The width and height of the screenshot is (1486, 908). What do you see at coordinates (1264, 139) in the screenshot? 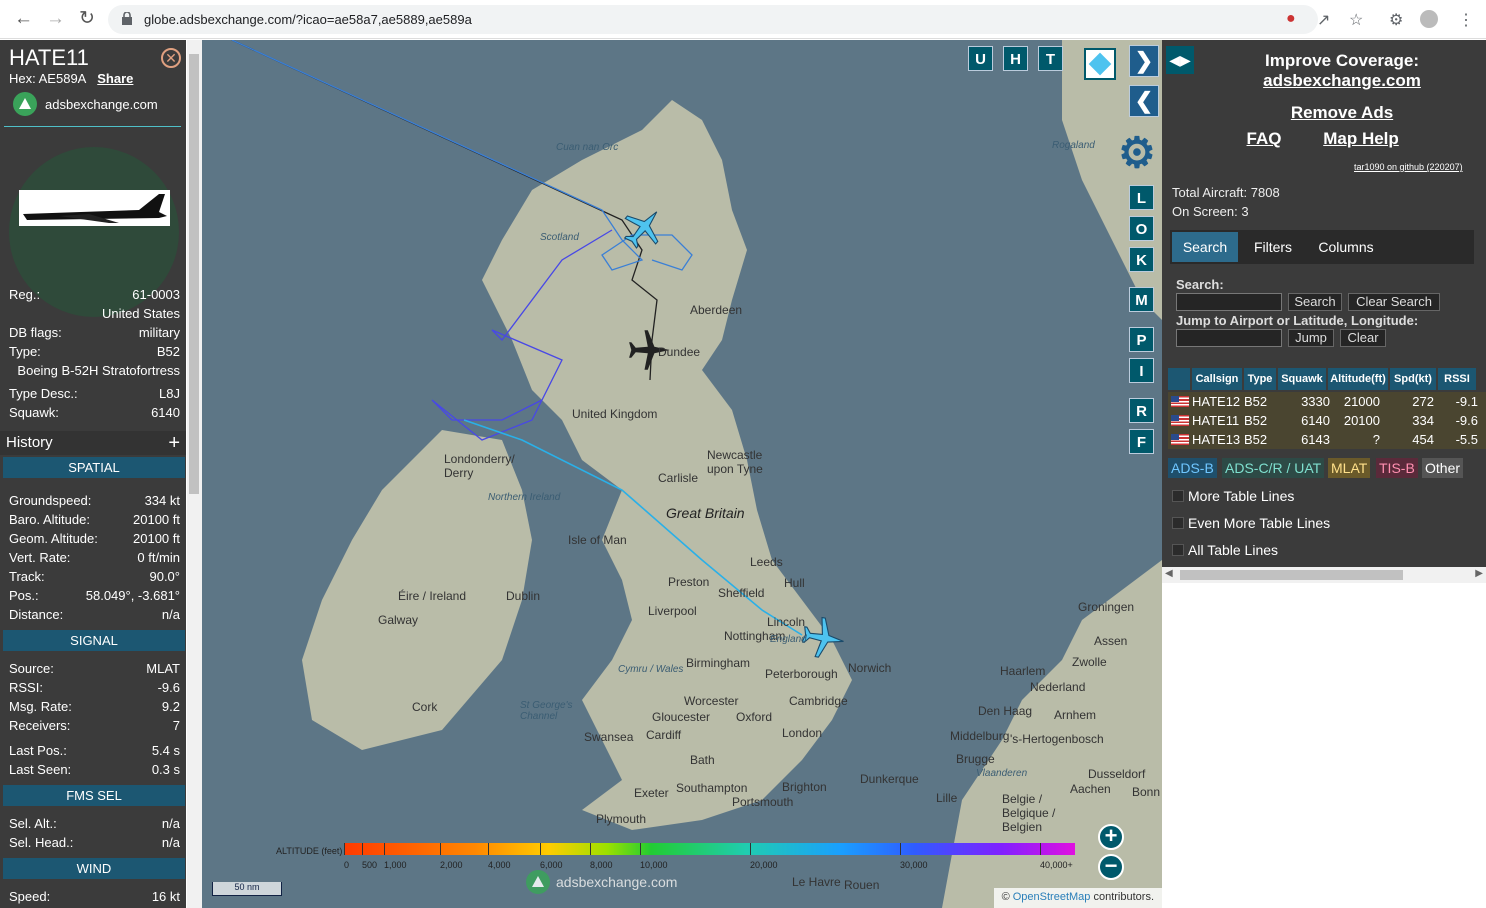
I see `faq-link: FAQ` at bounding box center [1264, 139].